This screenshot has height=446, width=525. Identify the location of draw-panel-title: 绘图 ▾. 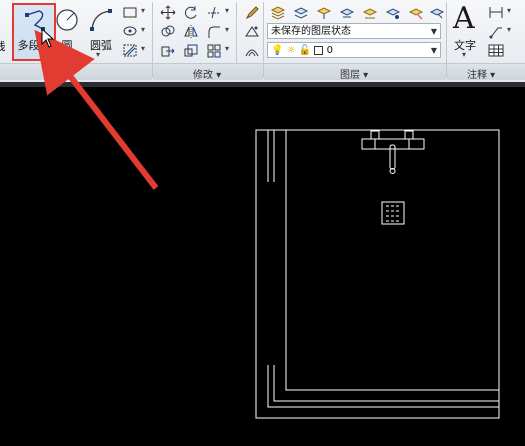
(60, 75).